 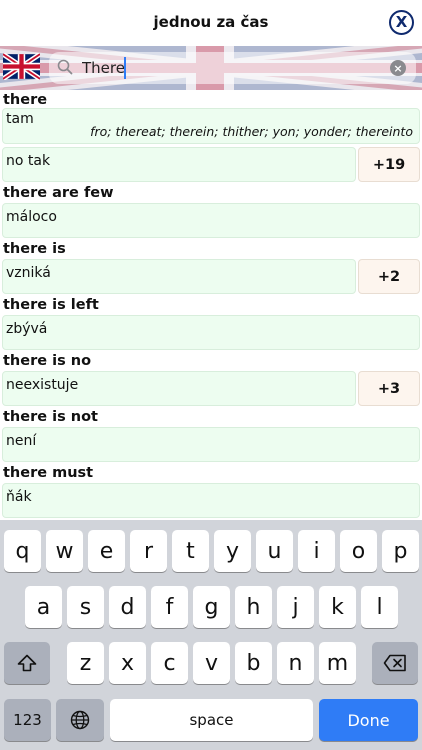 What do you see at coordinates (274, 551) in the screenshot?
I see `key: u` at bounding box center [274, 551].